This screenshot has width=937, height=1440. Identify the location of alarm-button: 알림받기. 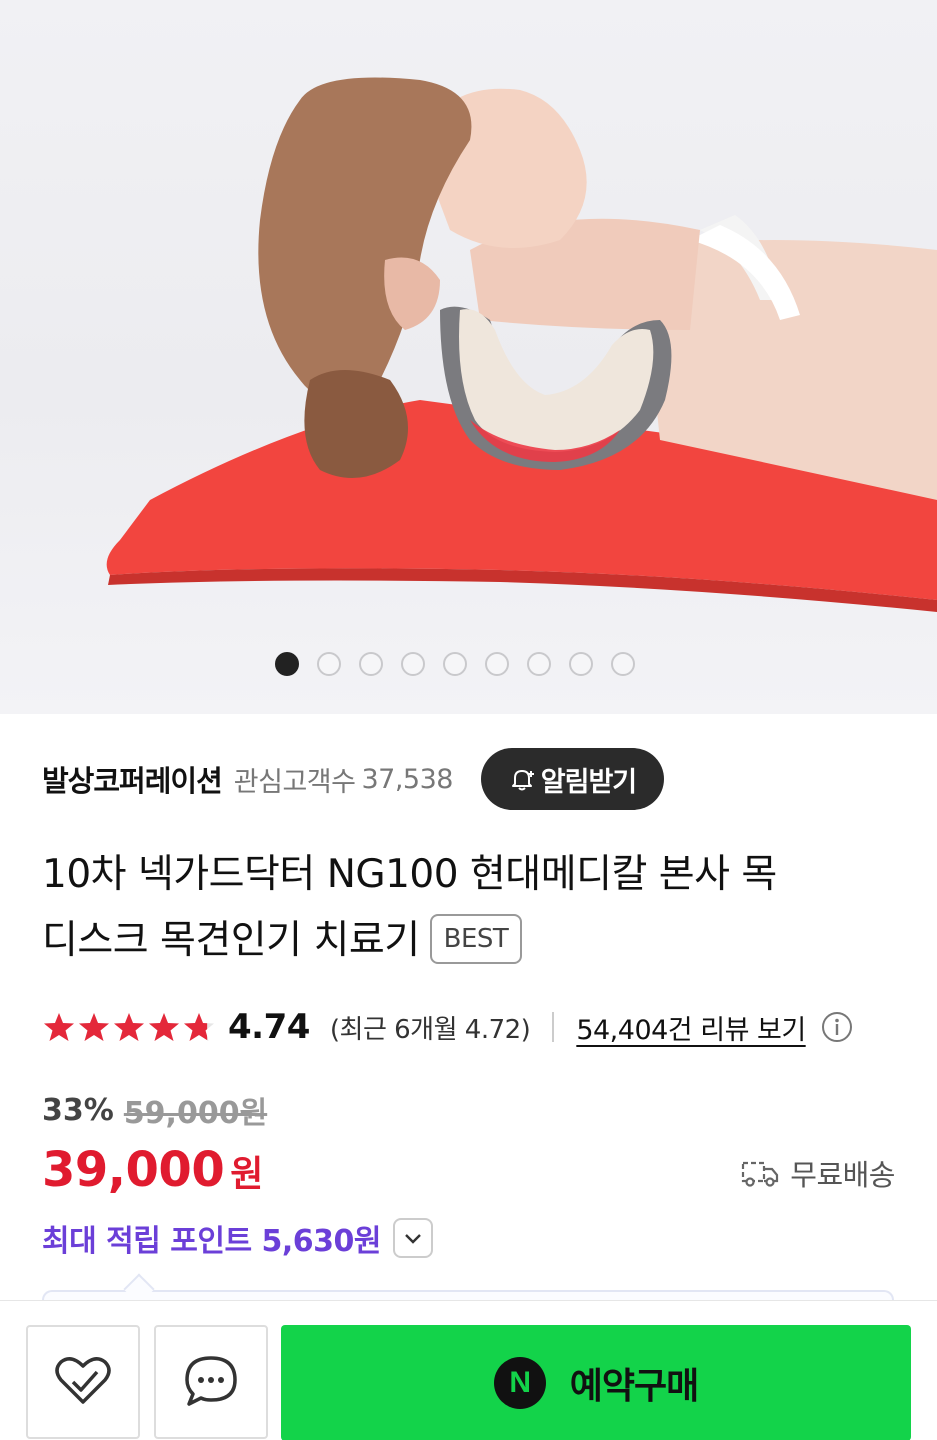
(572, 779).